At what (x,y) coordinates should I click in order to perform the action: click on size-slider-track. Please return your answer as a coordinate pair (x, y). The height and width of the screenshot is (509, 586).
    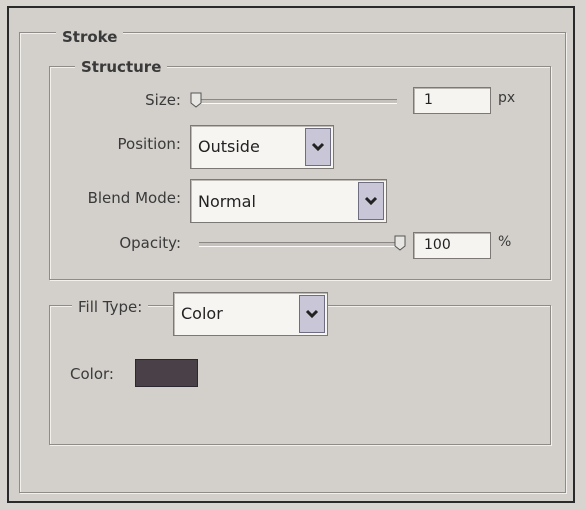
    Looking at the image, I should click on (295, 101).